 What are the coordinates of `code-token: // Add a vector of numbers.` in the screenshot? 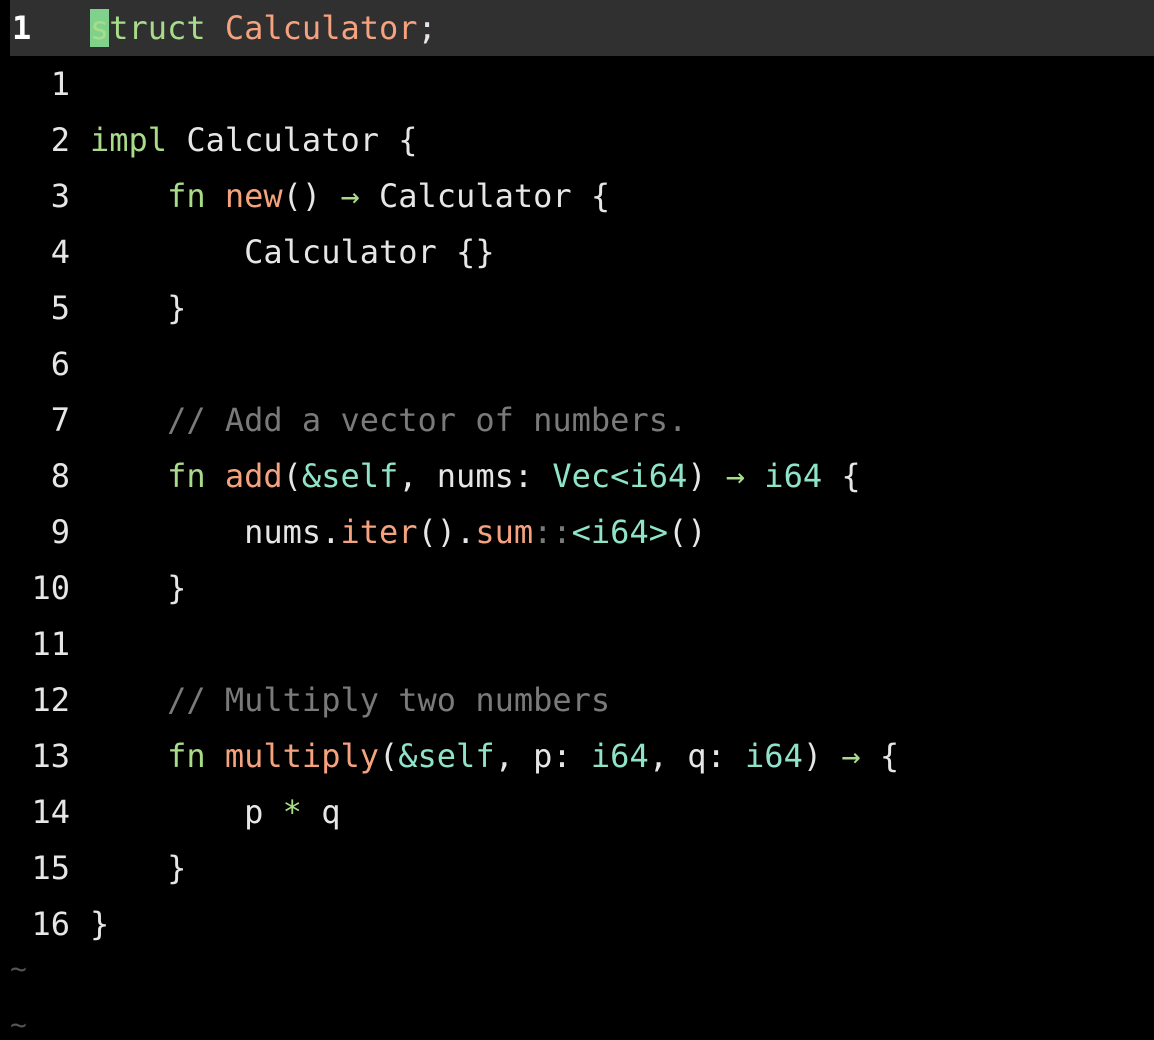 It's located at (389, 420).